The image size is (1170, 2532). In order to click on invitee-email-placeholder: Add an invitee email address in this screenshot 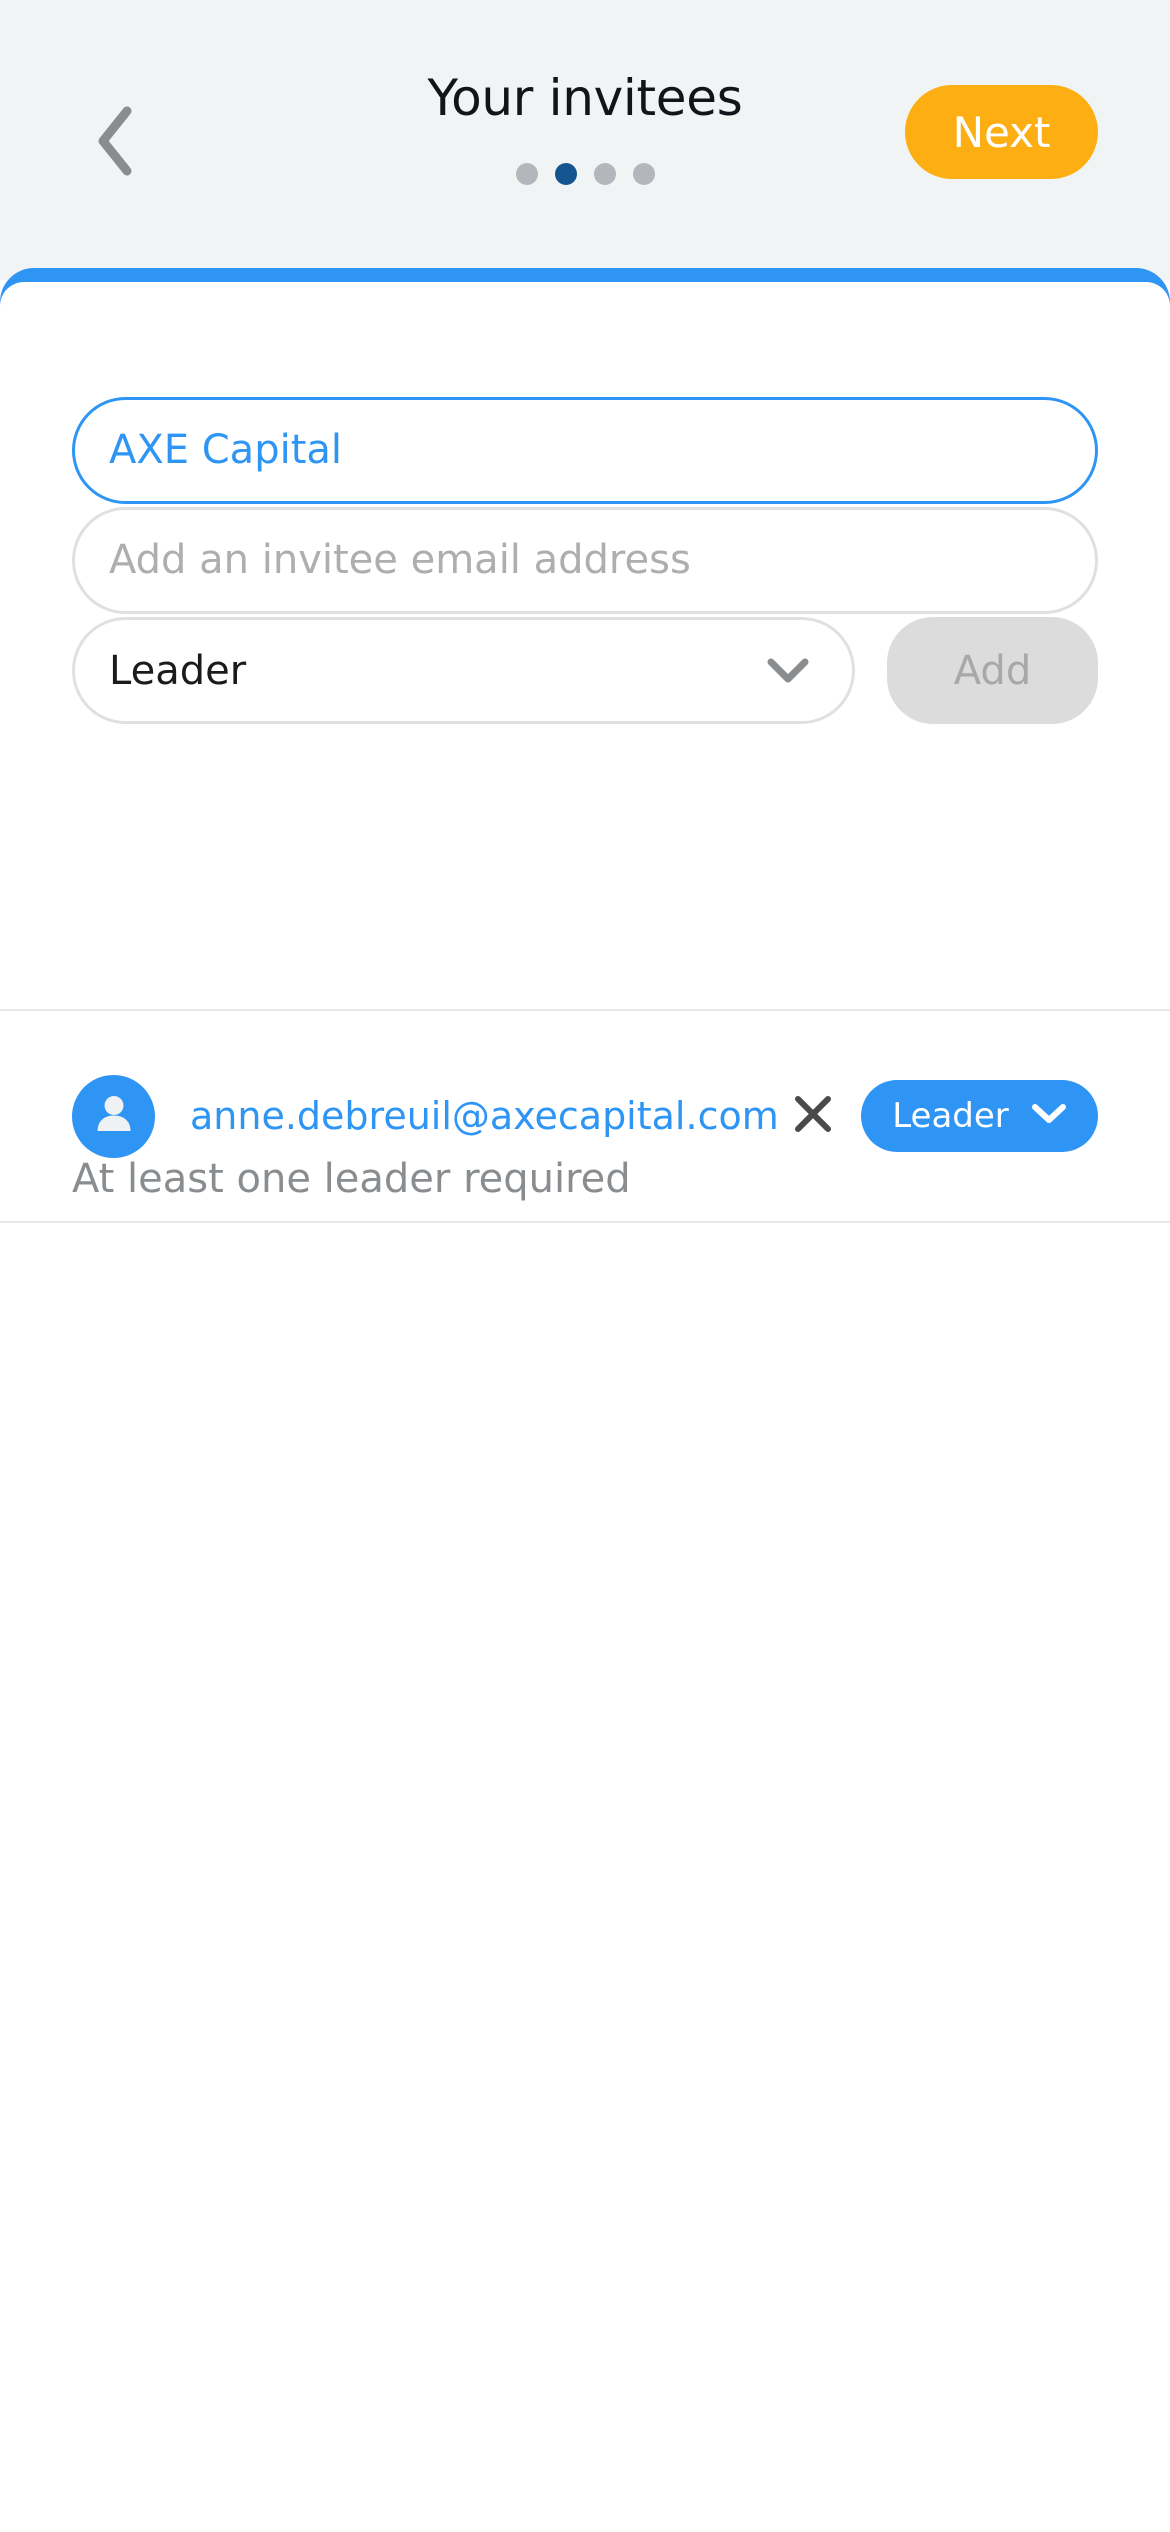, I will do `click(400, 560)`.